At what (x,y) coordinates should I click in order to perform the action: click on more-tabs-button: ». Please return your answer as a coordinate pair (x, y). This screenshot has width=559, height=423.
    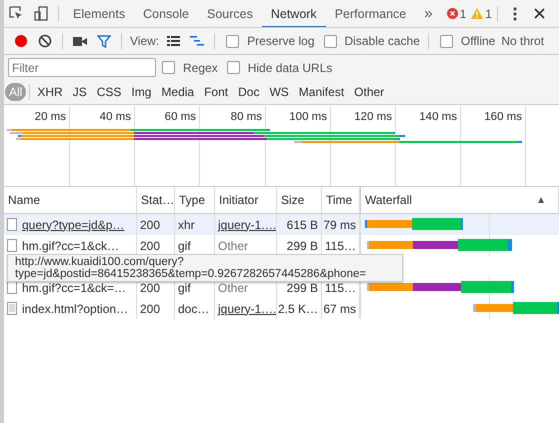
    Looking at the image, I should click on (428, 14).